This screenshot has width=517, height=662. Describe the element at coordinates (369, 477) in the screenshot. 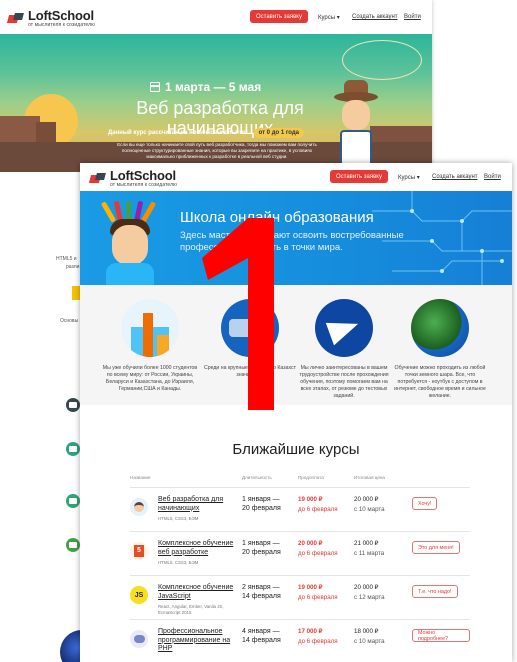

I see `column-total: Итоговая цена` at that location.